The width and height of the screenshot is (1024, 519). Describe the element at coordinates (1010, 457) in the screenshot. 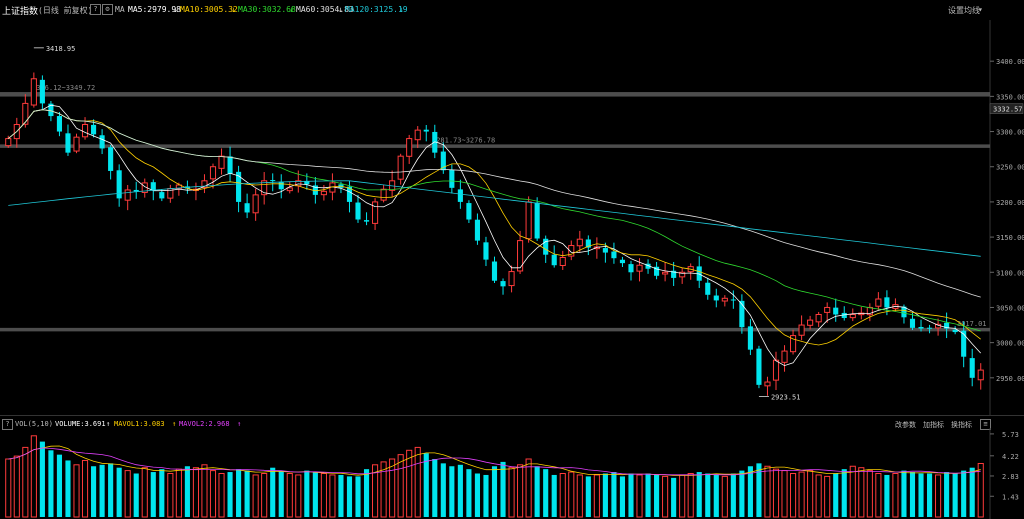

I see `volume-tick-label: 4.22` at that location.